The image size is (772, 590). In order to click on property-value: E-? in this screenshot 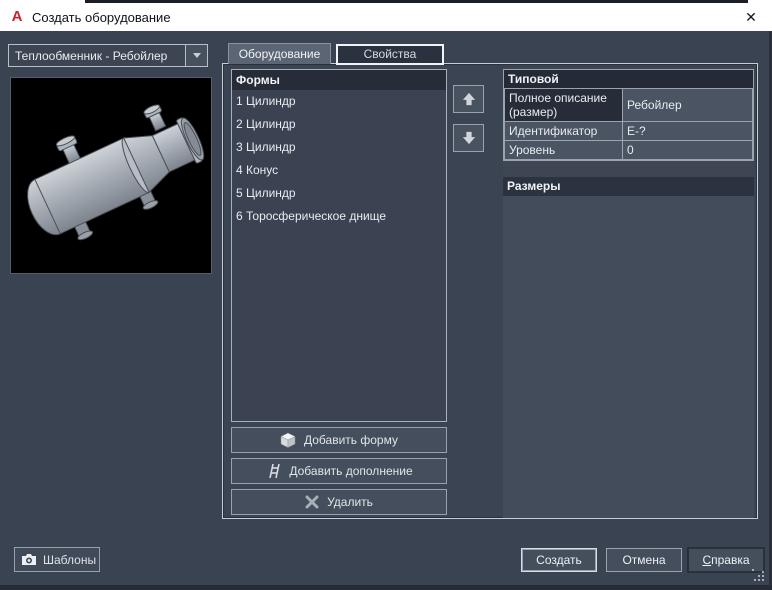, I will do `click(687, 131)`.